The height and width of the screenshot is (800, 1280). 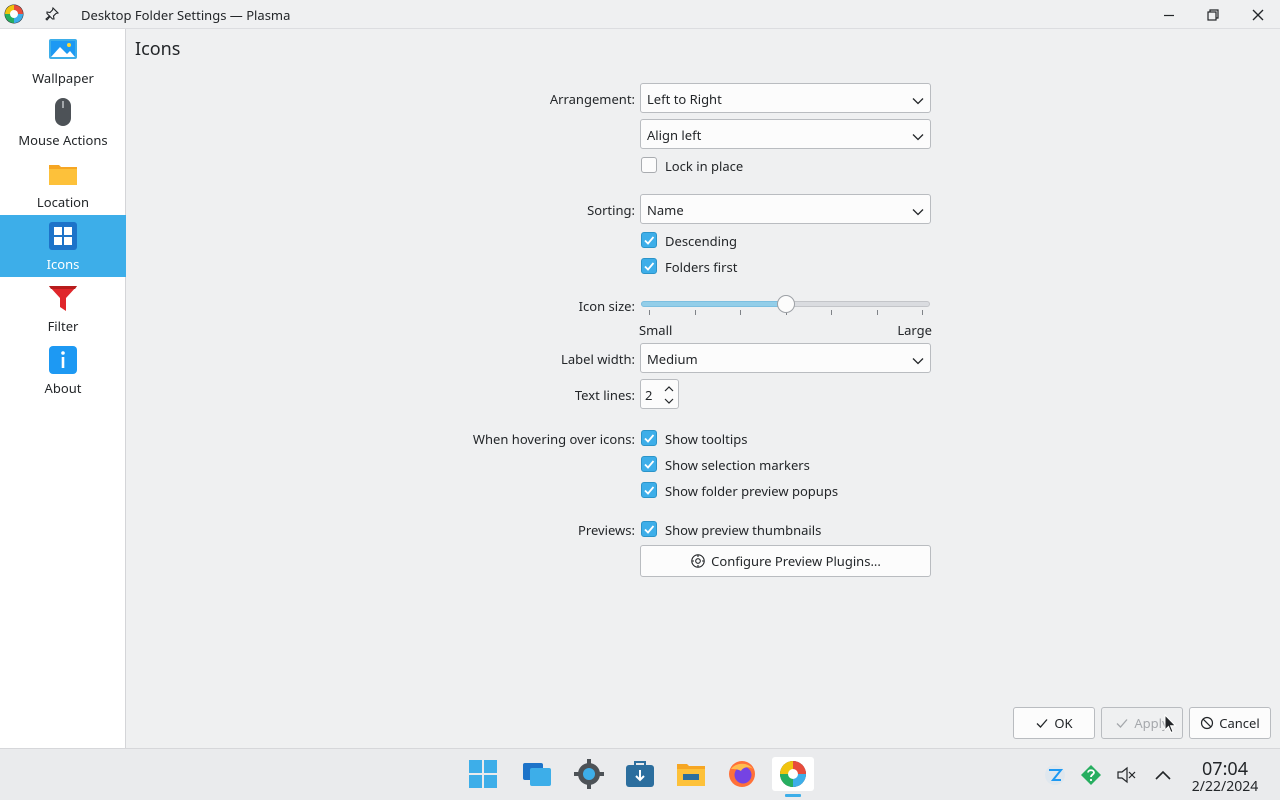 I want to click on lock-in-place-label: Lock in place, so click(x=704, y=166).